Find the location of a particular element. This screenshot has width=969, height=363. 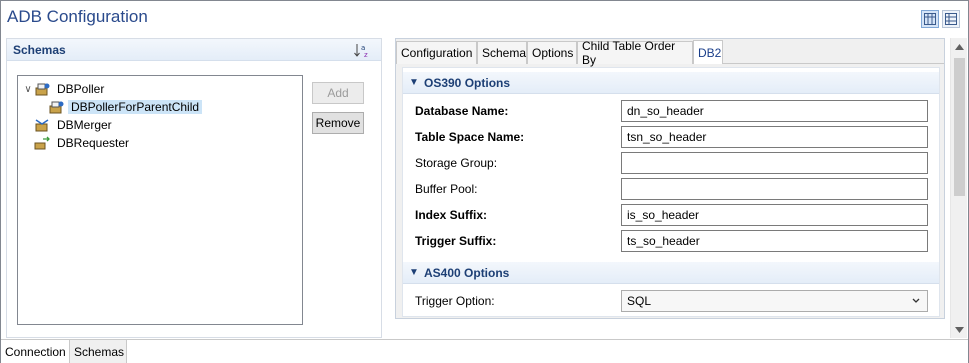

arrow-down-icon is located at coordinates (959, 329).